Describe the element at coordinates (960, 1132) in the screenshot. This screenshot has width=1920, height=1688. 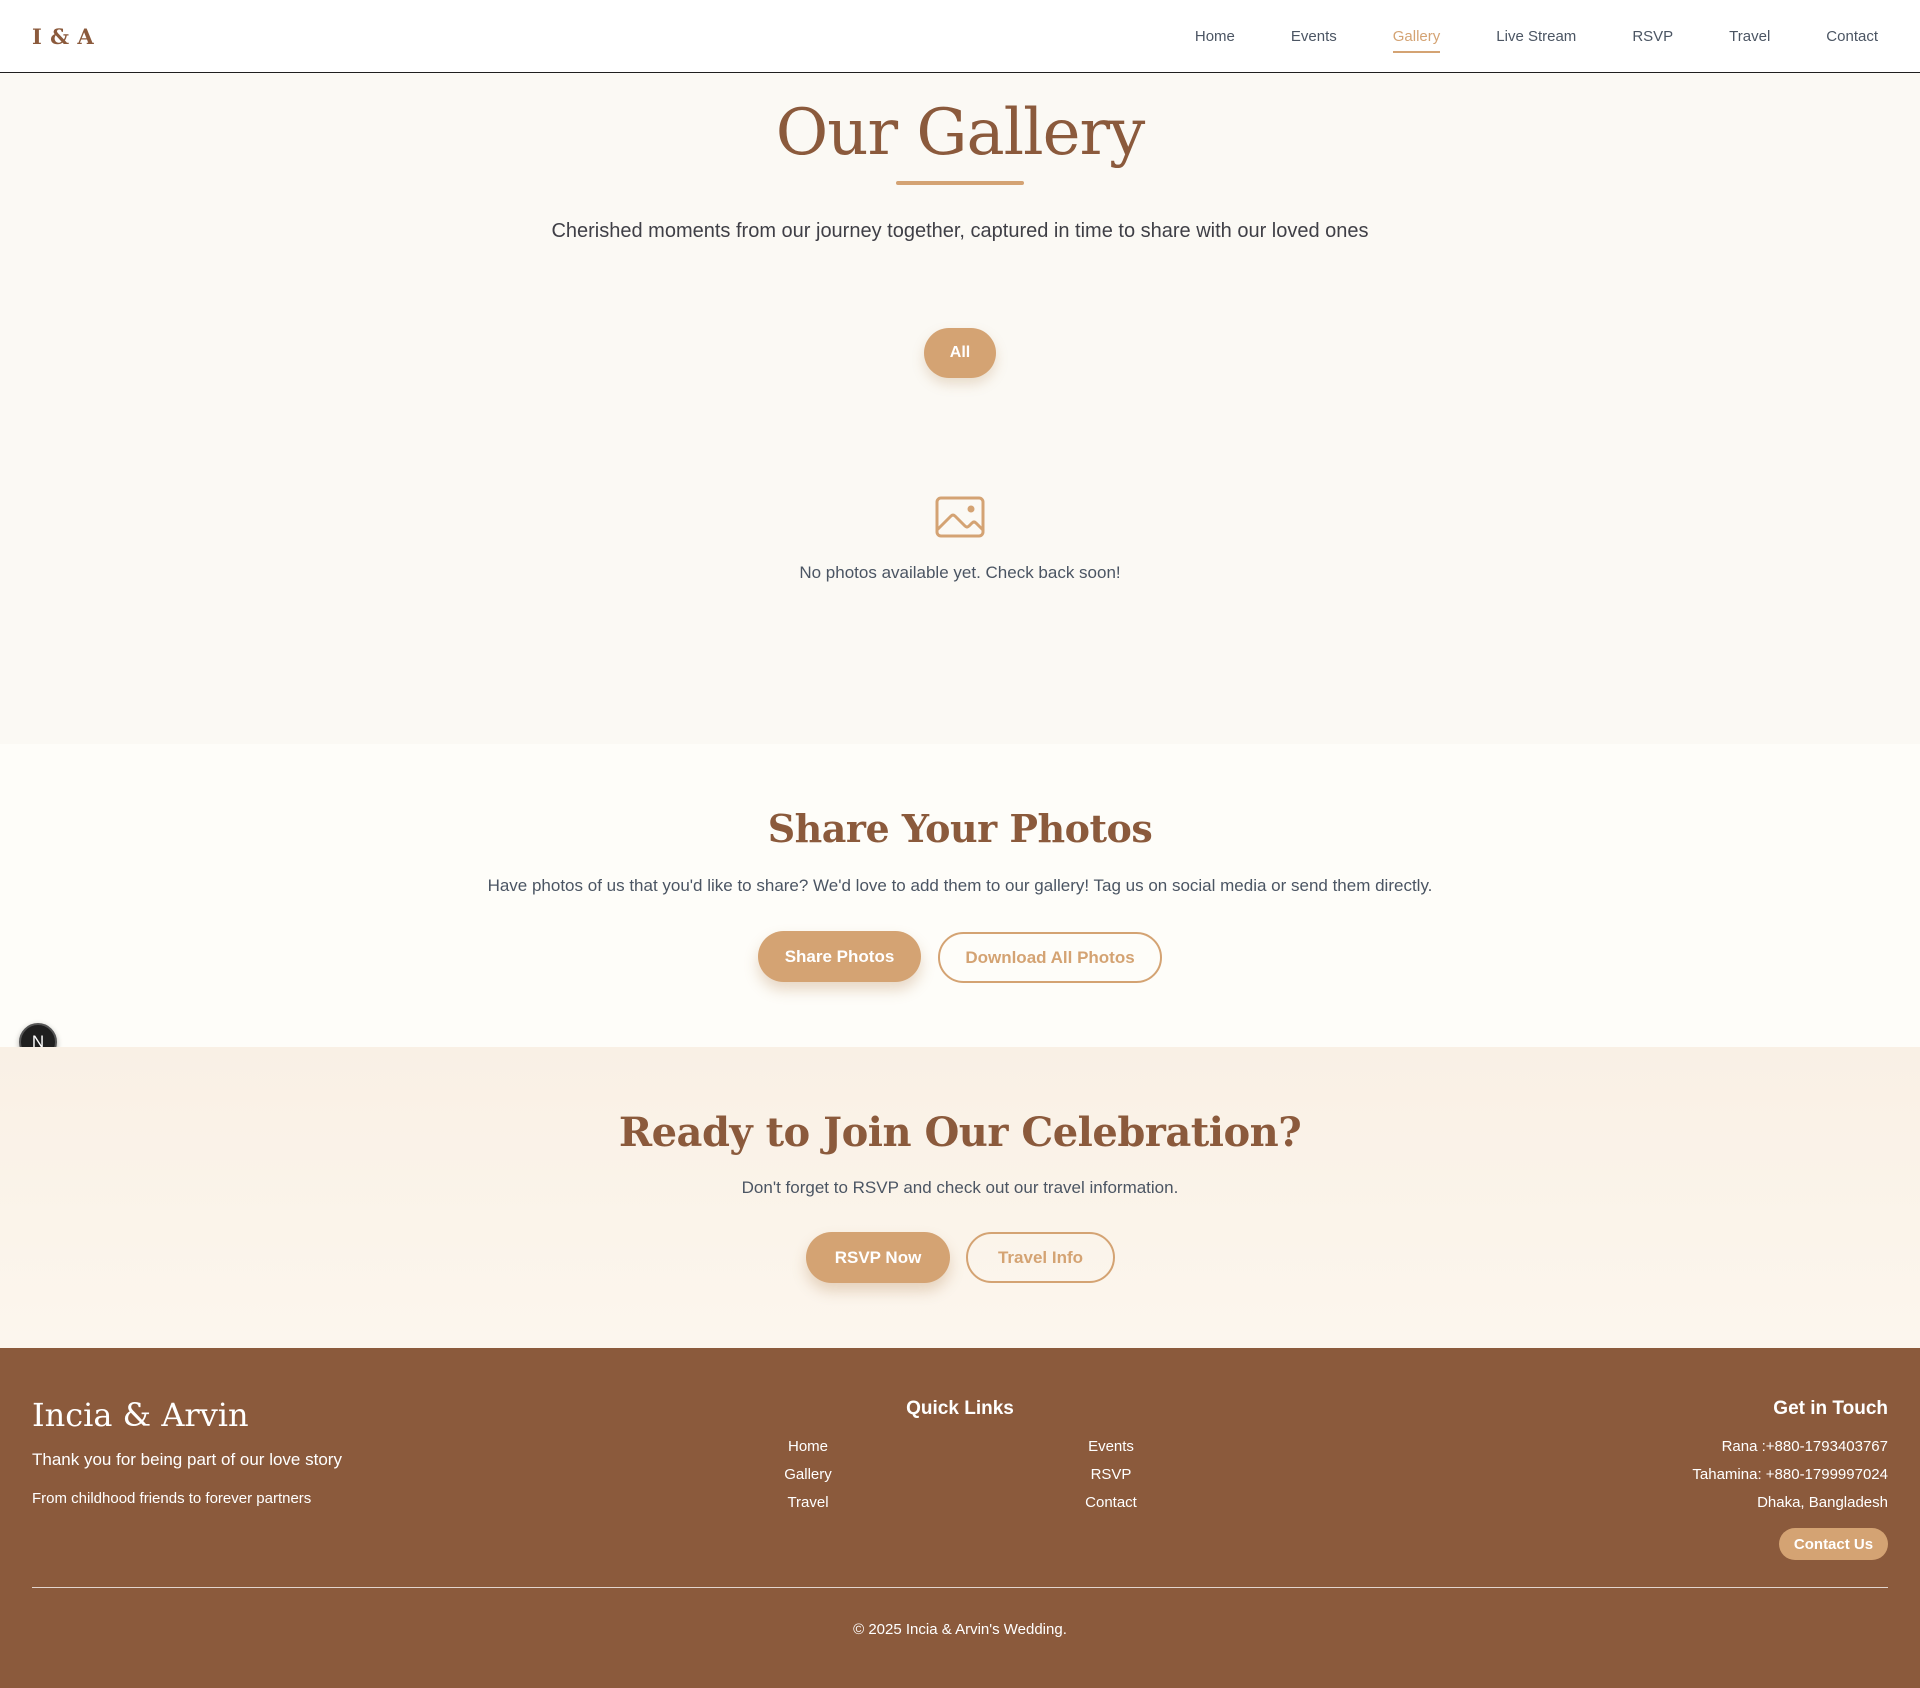
I see `cta-title: Ready to Join Our Celebration?` at that location.